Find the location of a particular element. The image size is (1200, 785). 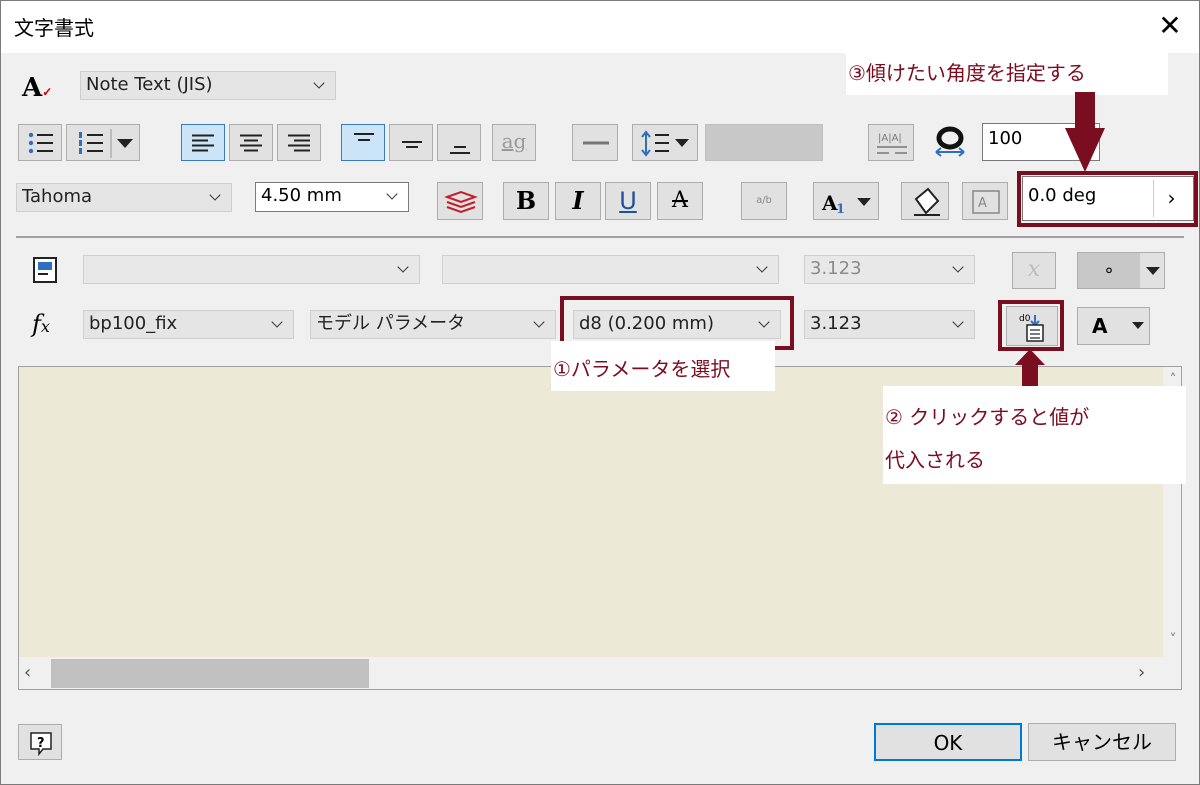

parameter-type-combo: モデル パラメータ is located at coordinates (433, 324).